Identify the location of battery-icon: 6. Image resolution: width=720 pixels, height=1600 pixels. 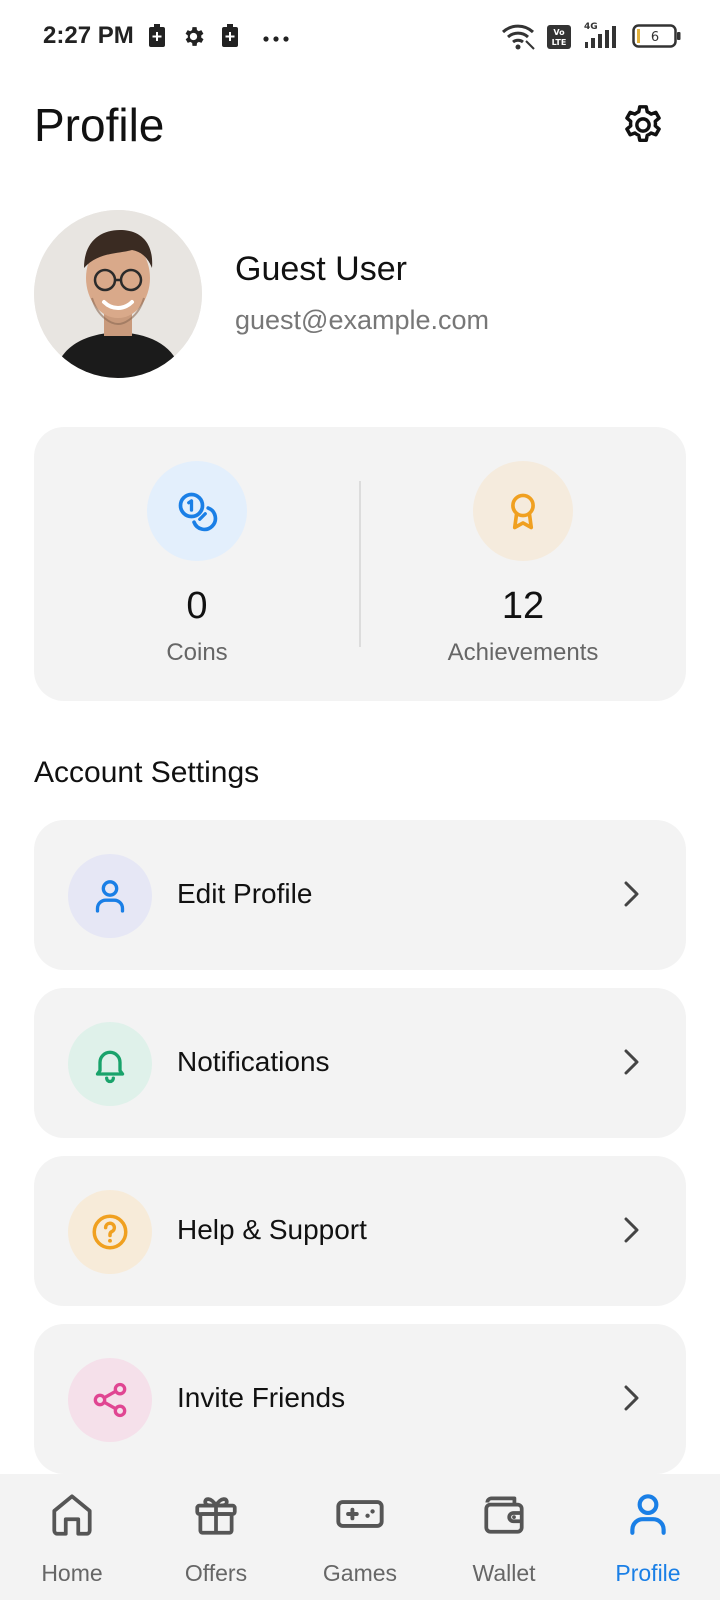
(657, 38).